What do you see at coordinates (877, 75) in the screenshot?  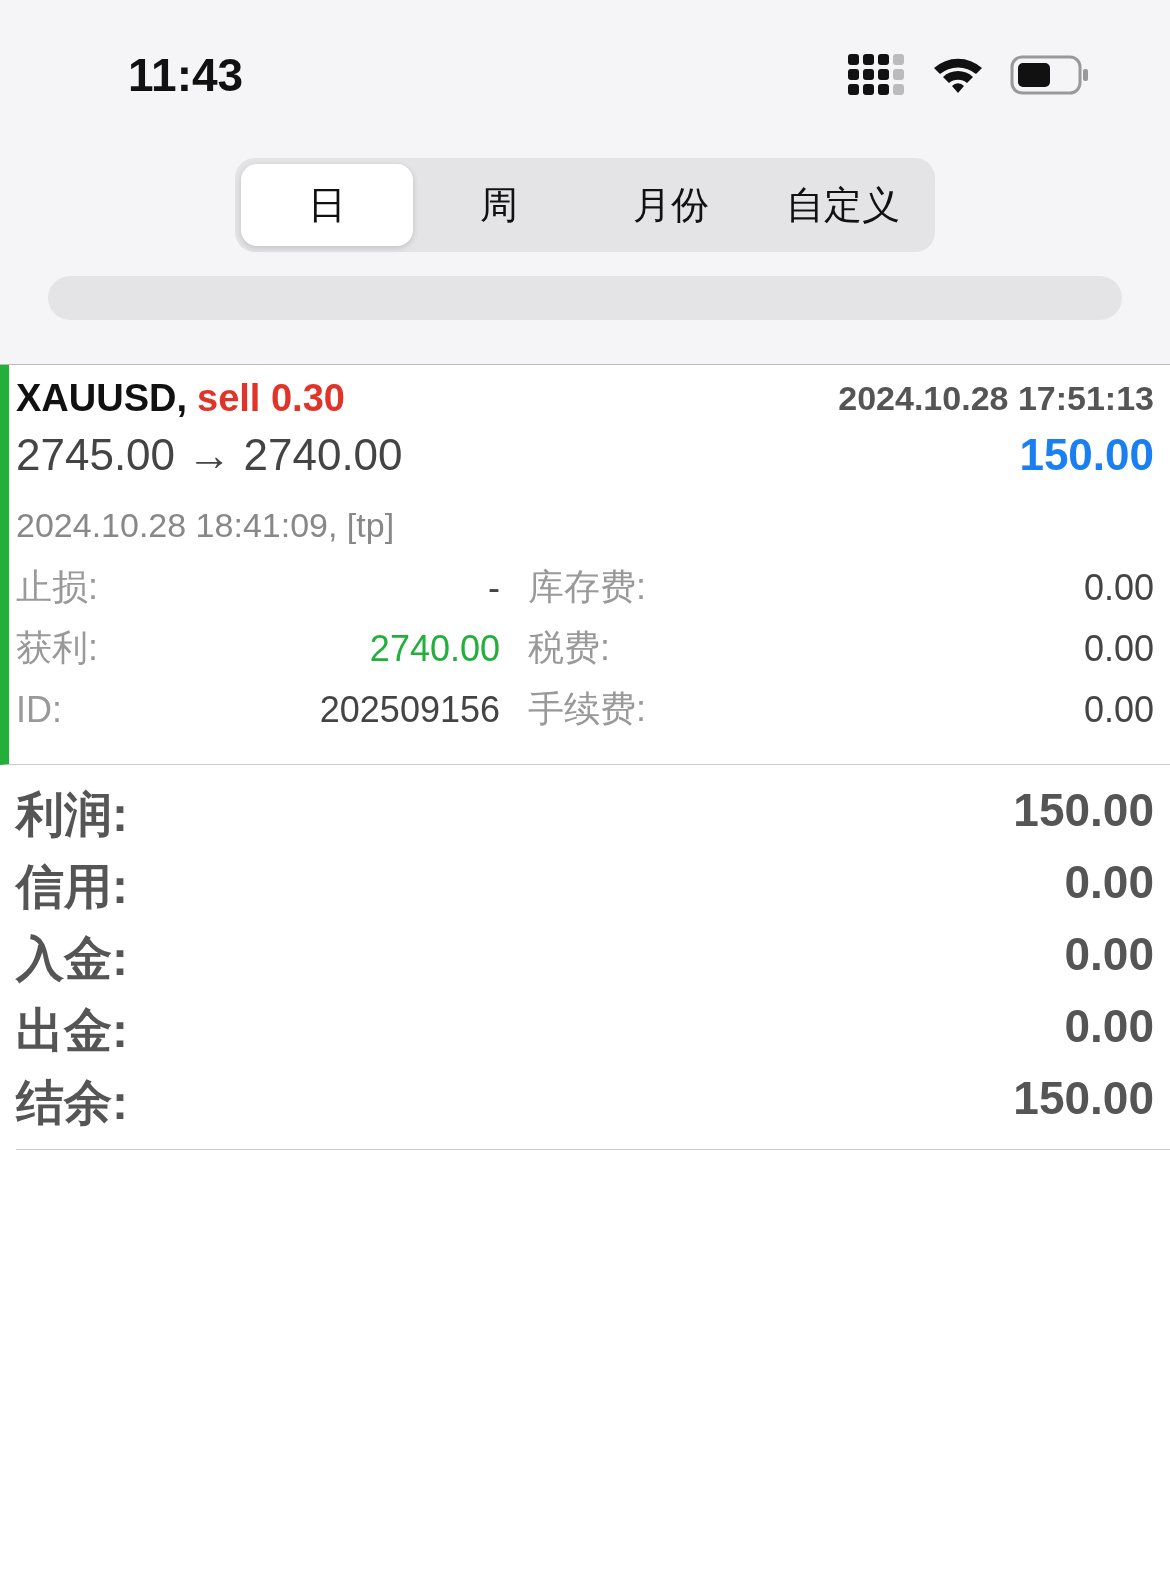 I see `signal-icon` at bounding box center [877, 75].